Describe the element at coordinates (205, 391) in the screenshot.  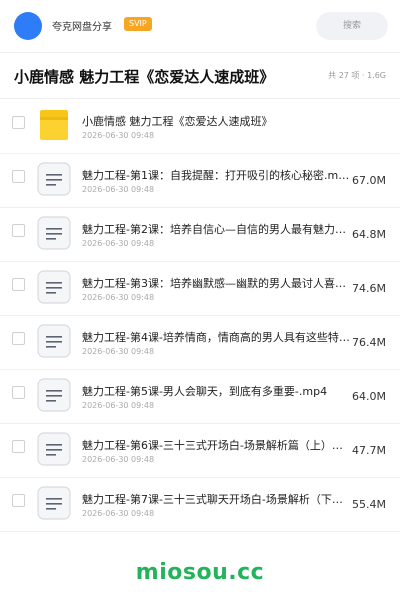
I see `file-name: 魅力工程-第5课-男人会聊天，到底有多重要-.mp4` at that location.